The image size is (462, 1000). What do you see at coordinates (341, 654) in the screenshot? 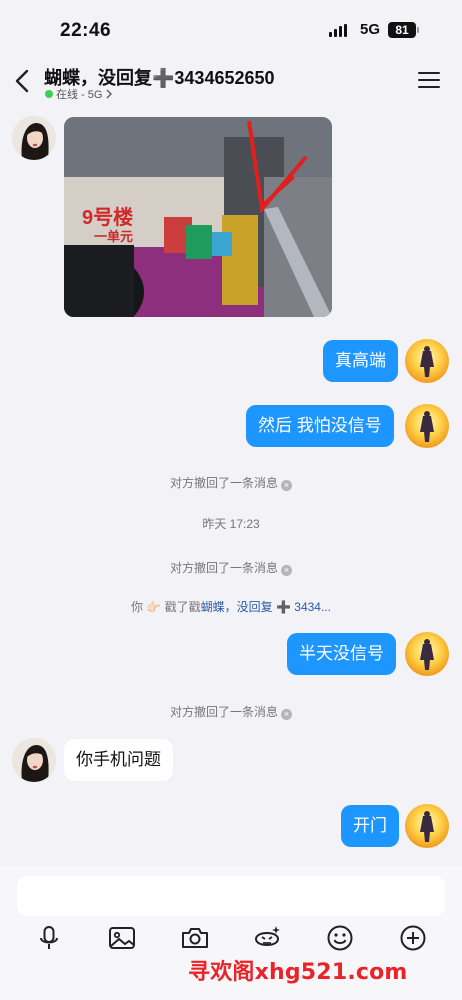
I see `message-bubble-self: 半天没信号` at bounding box center [341, 654].